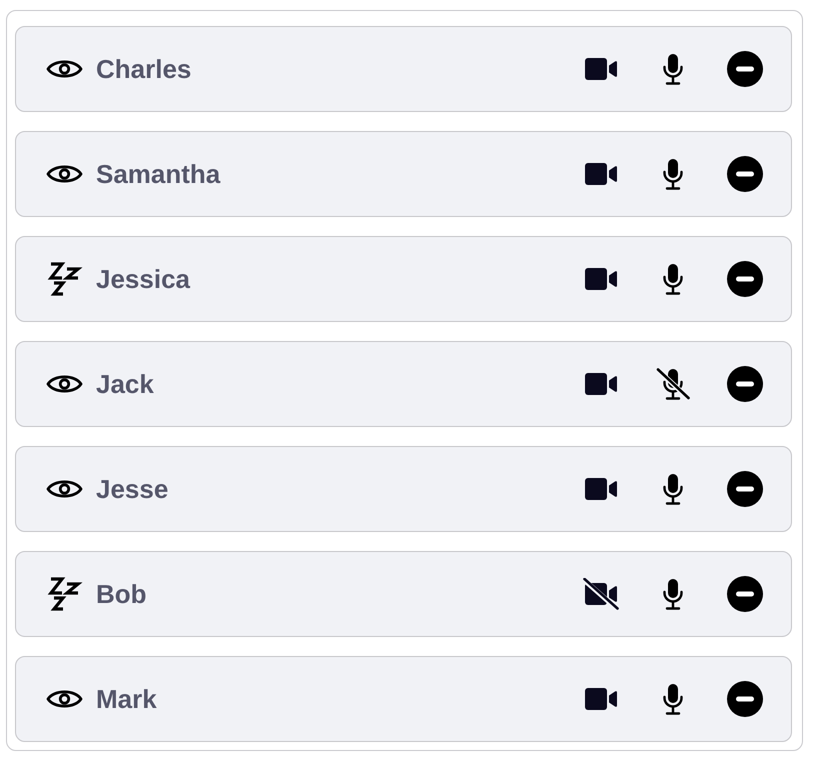 Image resolution: width=818 pixels, height=764 pixels. I want to click on participant-name: Samantha, so click(158, 174).